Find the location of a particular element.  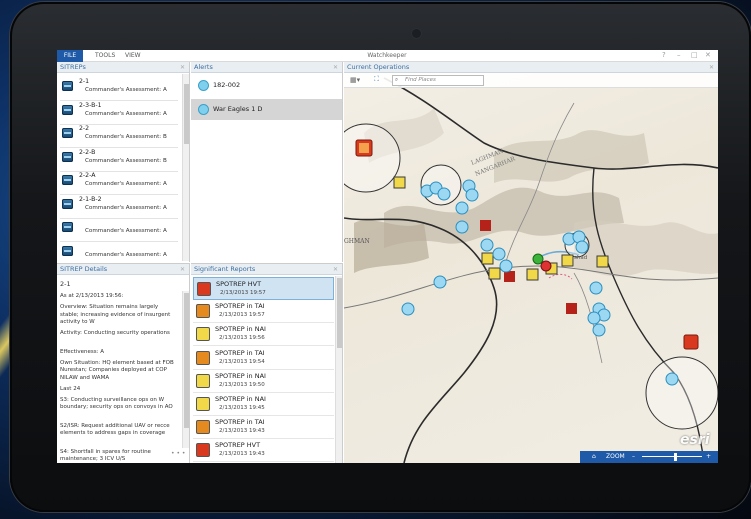

report-time: 2/13/2013 19:56 is located at coordinates (242, 338).